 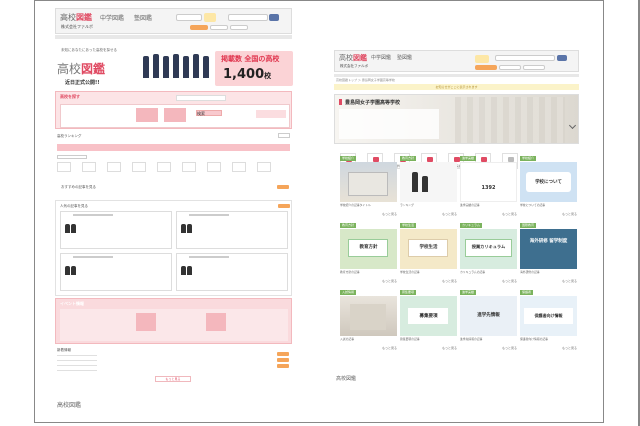 I want to click on article-tile: 進学実績 進学先情報 進学先情報の記事 もっと見る, so click(x=488, y=320).